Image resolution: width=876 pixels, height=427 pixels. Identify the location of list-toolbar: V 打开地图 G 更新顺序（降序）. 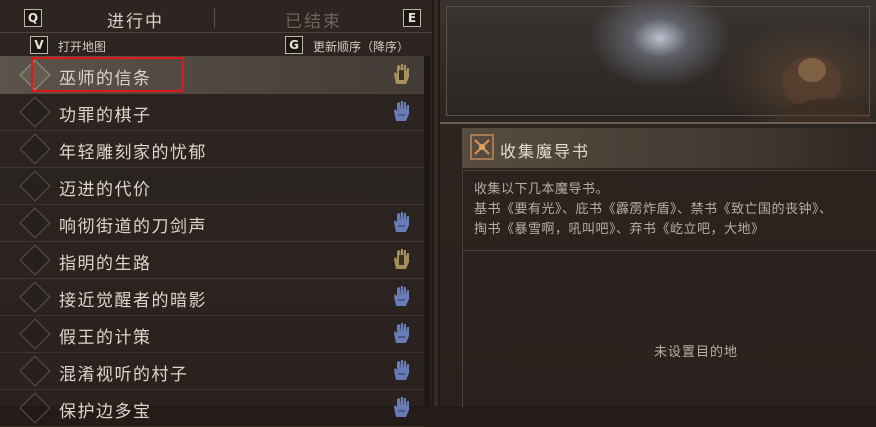
(216, 44).